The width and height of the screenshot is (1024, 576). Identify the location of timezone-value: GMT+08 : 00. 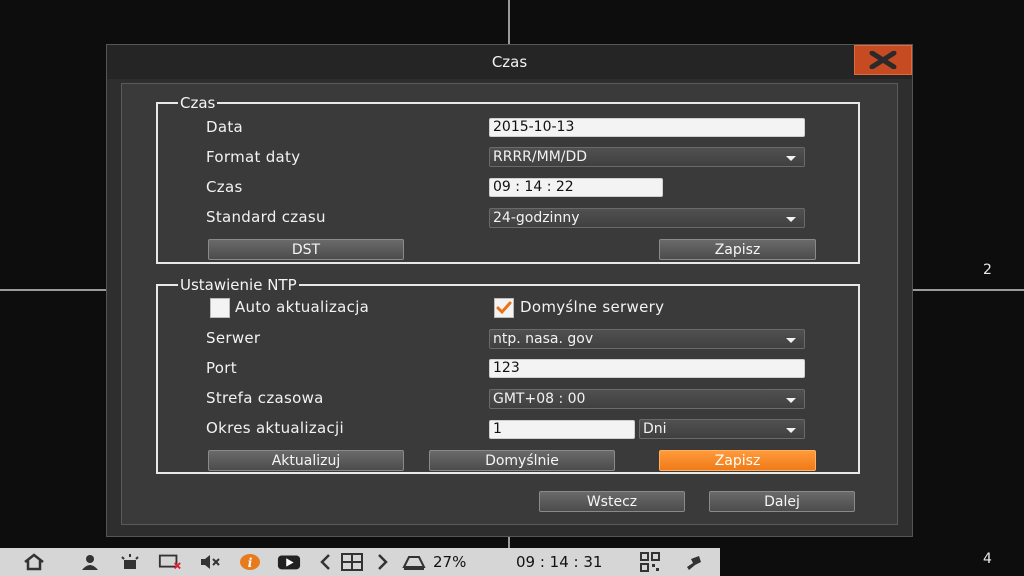
(539, 399).